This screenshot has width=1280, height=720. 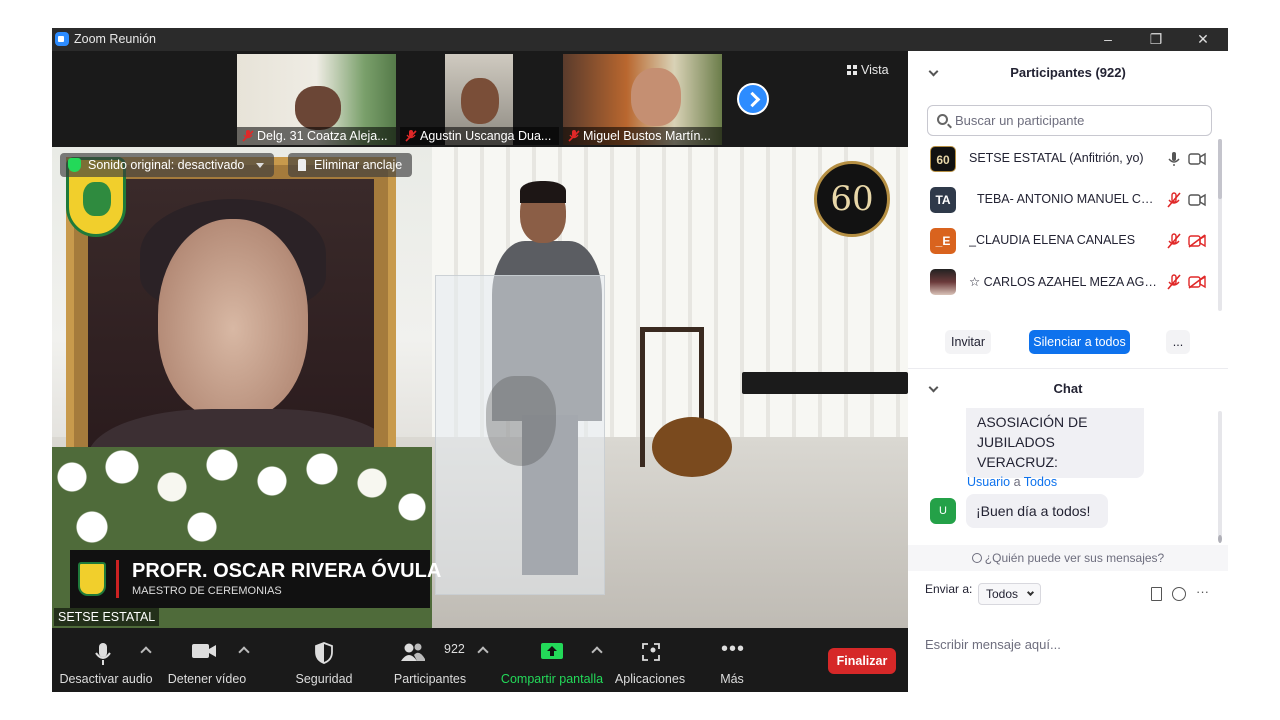 What do you see at coordinates (933, 387) in the screenshot?
I see `collapse-chat-icon` at bounding box center [933, 387].